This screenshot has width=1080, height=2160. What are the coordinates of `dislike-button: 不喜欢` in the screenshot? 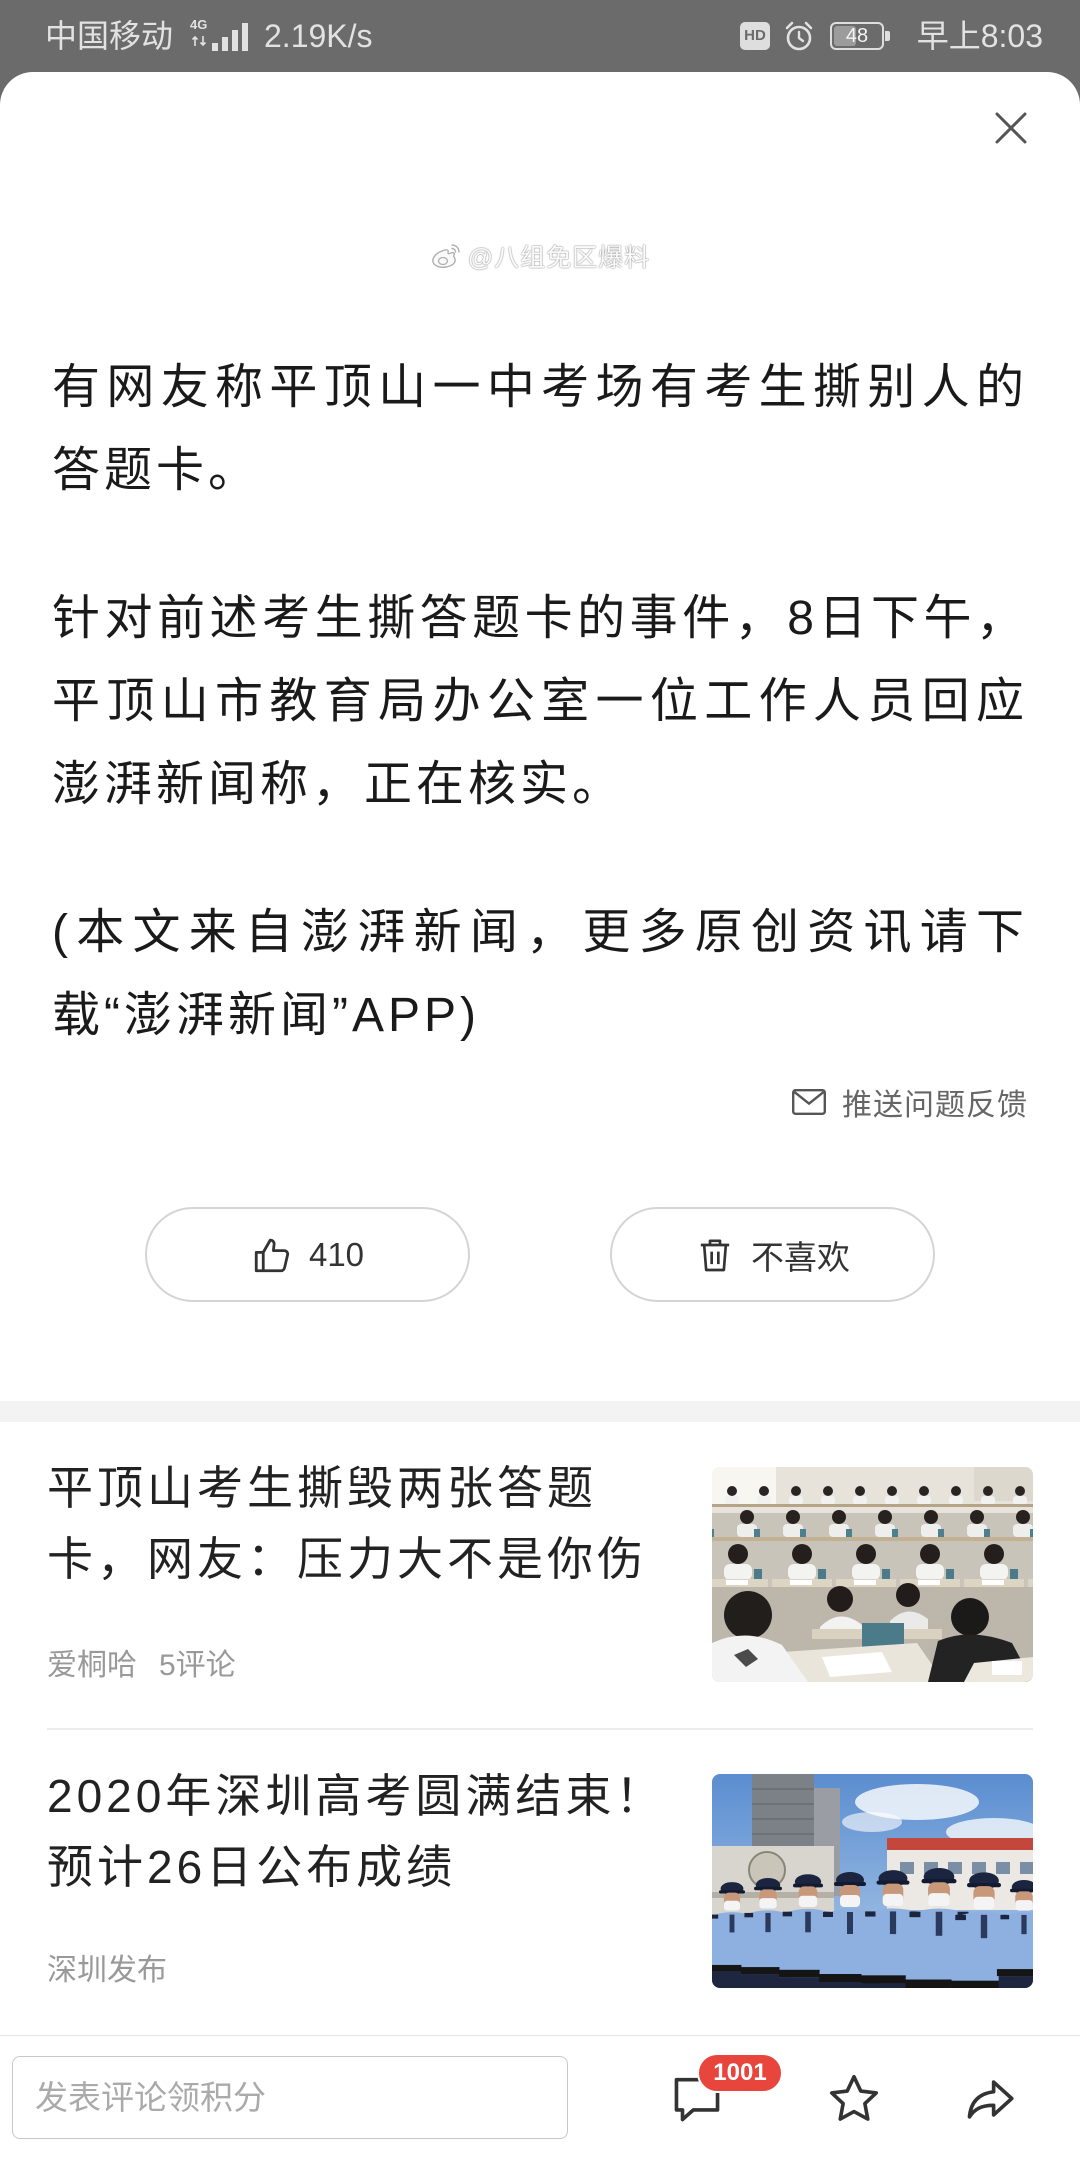 It's located at (772, 1254).